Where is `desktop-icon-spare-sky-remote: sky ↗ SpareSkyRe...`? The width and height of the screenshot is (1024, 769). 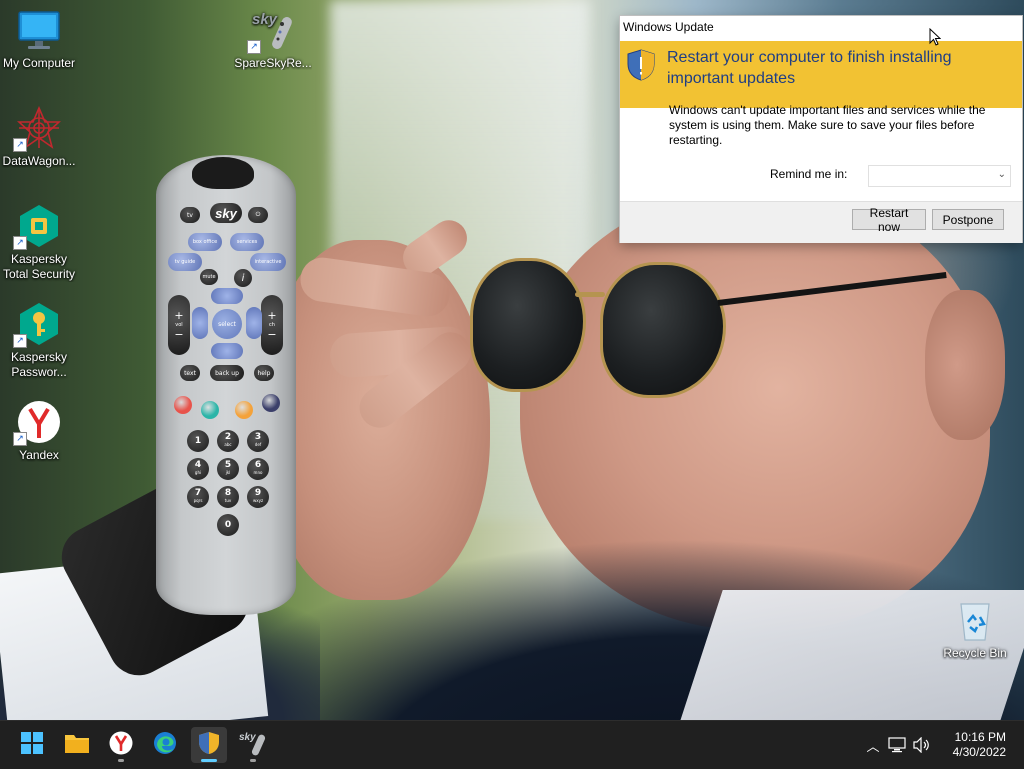
desktop-icon-spare-sky-remote: sky ↗ SpareSkyRe... is located at coordinates (273, 39).